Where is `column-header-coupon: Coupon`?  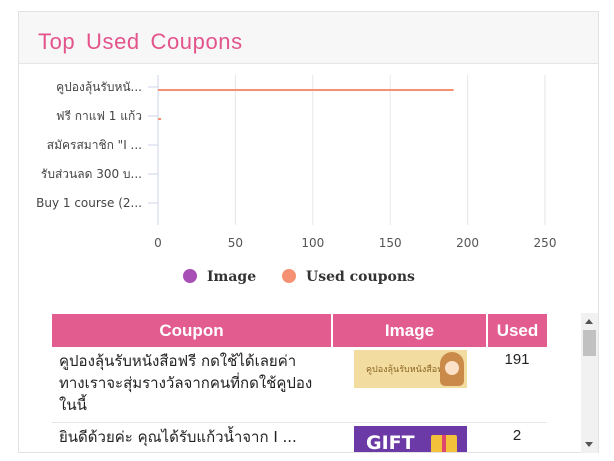
column-header-coupon: Coupon is located at coordinates (192, 330).